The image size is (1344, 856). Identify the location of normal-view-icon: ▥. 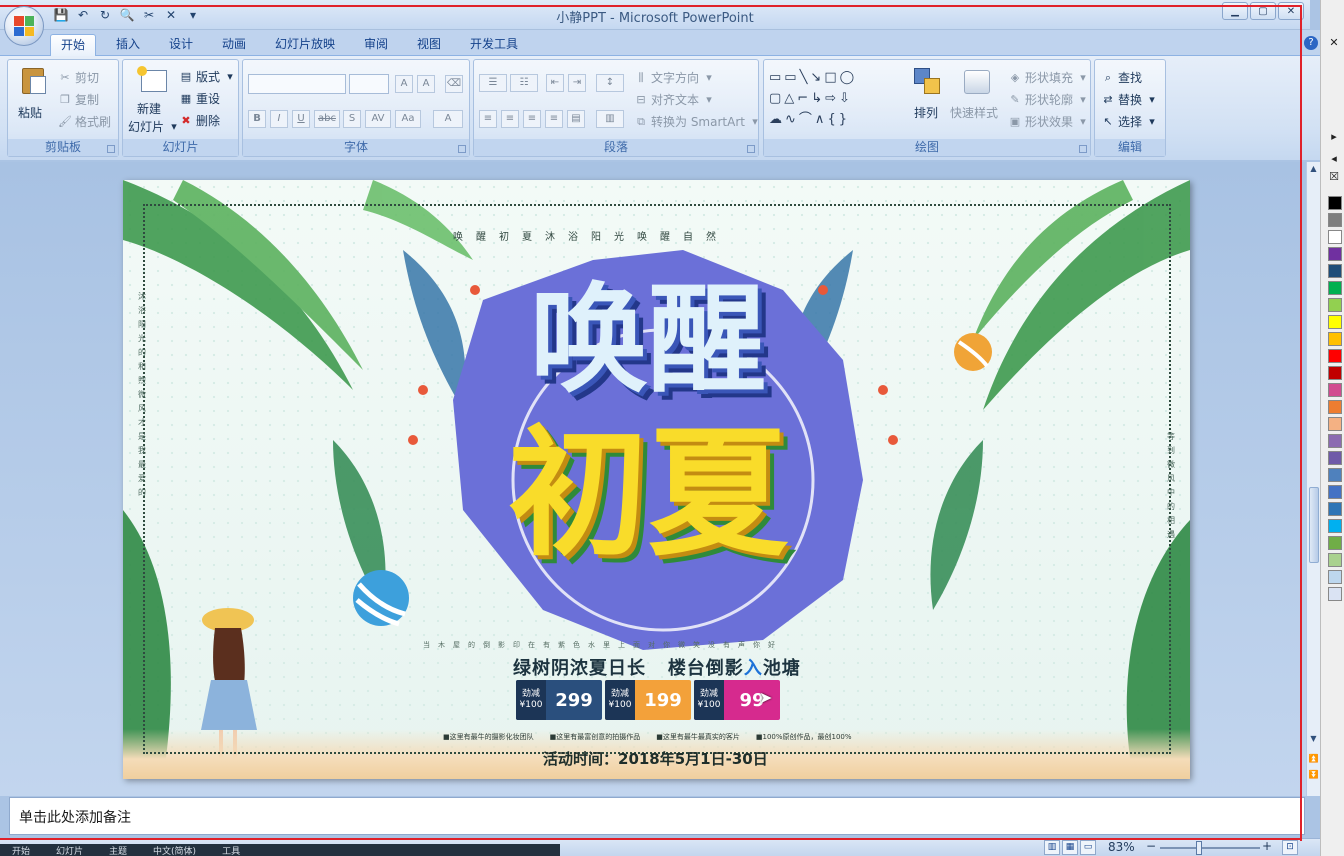
(1052, 847).